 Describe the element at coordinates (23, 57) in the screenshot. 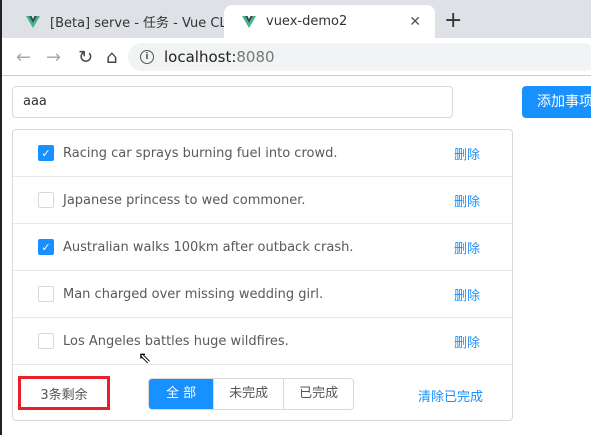

I see `back-icon: ←` at that location.